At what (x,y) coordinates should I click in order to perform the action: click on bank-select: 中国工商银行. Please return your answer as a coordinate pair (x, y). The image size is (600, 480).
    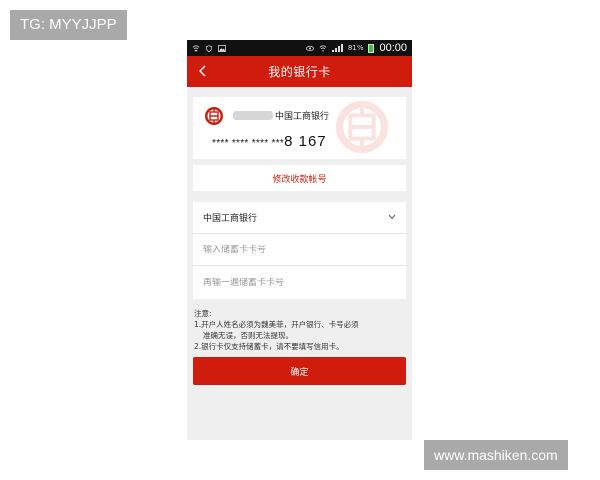
    Looking at the image, I should click on (299, 218).